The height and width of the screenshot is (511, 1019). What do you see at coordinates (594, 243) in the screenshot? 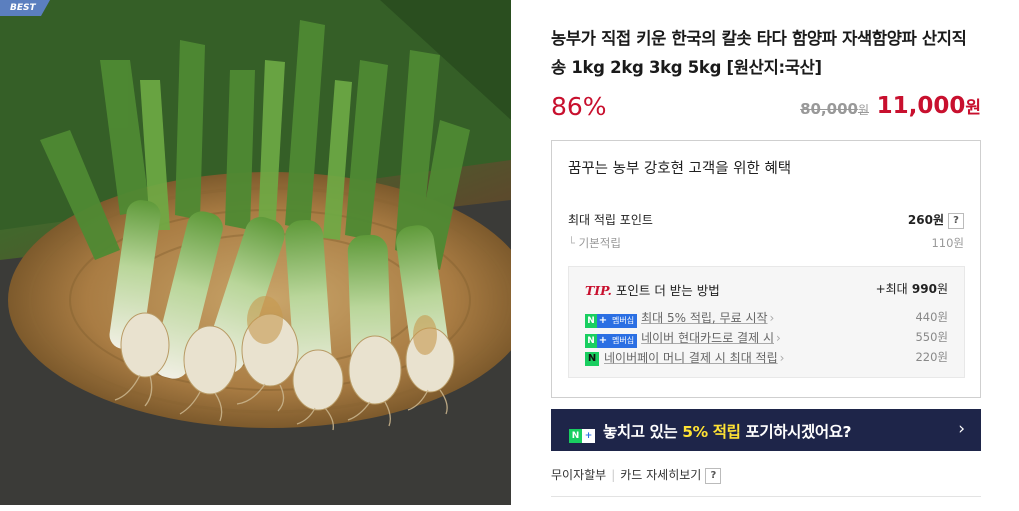
I see `basic-point-label: 기본적립` at bounding box center [594, 243].